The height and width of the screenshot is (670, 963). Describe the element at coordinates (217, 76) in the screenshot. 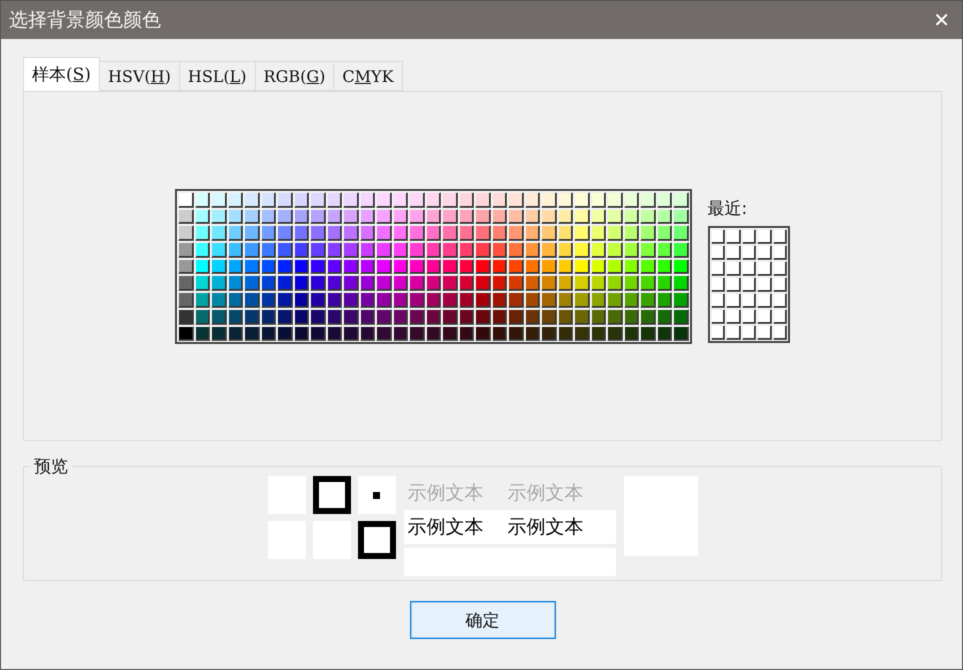

I see `tab: HSL(L)` at that location.